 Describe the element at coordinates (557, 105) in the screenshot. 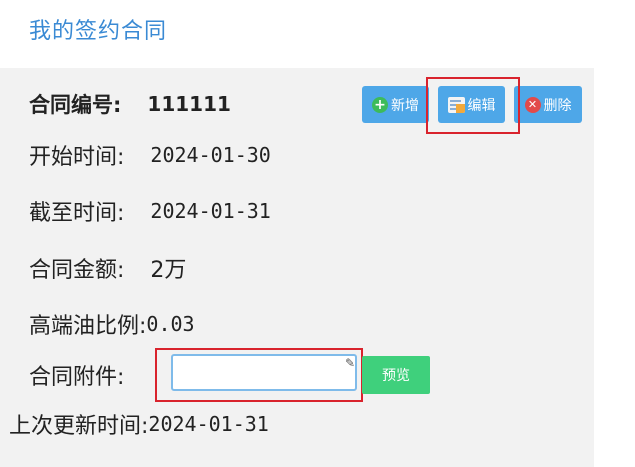

I see `delete-button-label: 删除` at that location.